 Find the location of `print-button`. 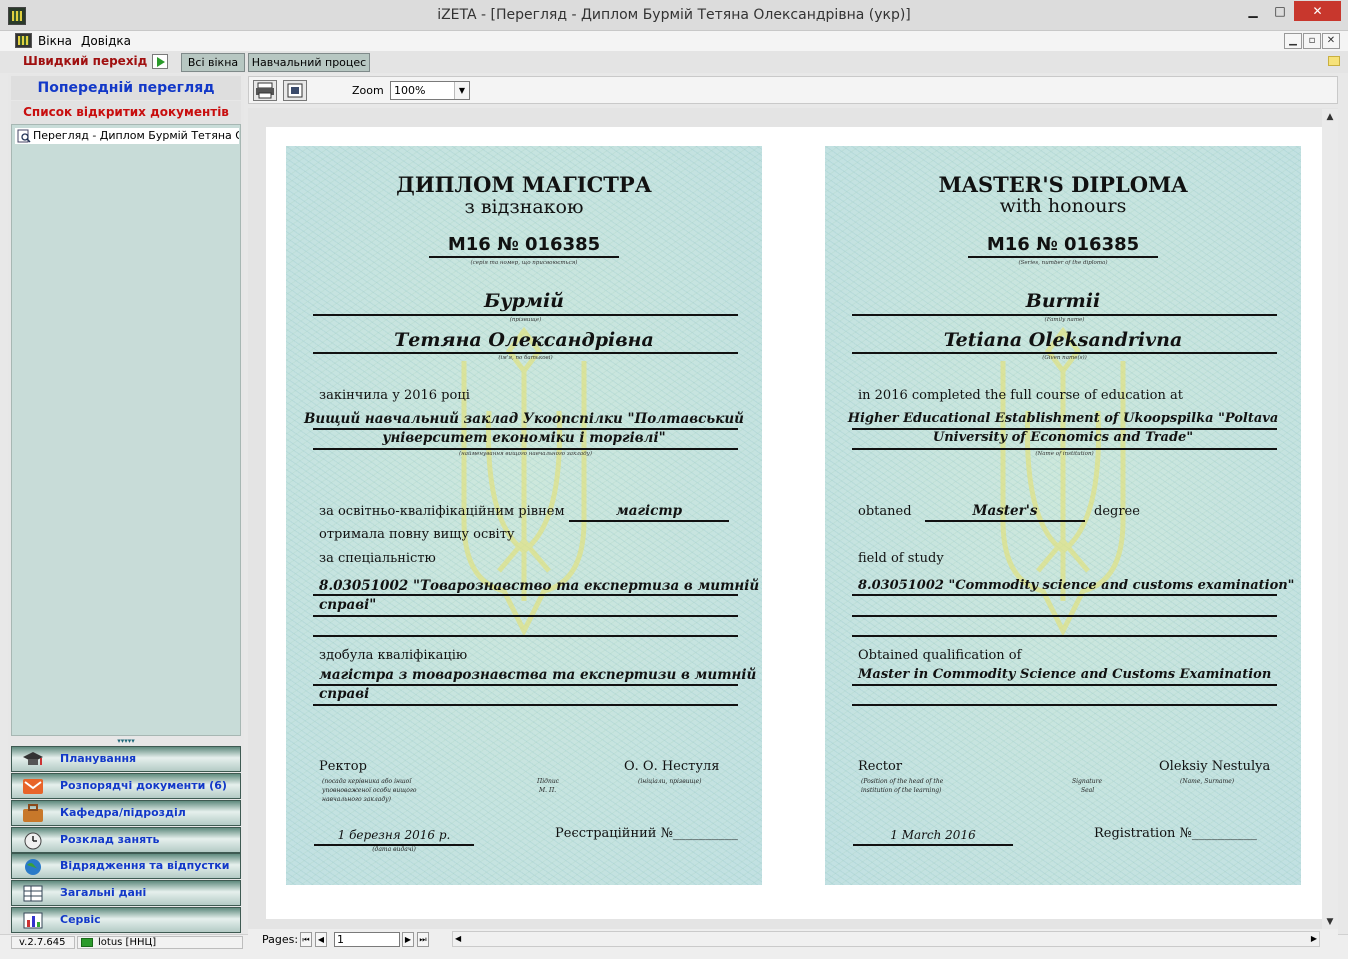

print-button is located at coordinates (265, 90).